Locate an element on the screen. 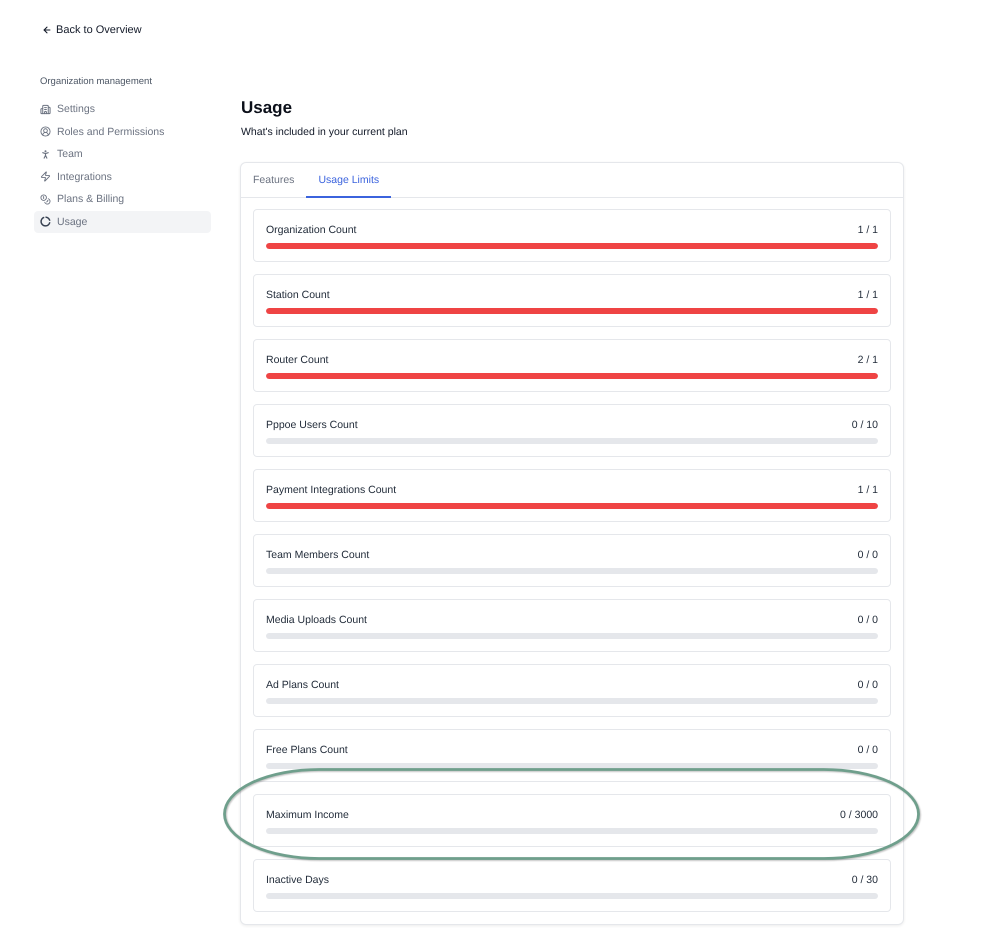 The height and width of the screenshot is (937, 991). sidebar-heading: Organization management is located at coordinates (96, 82).